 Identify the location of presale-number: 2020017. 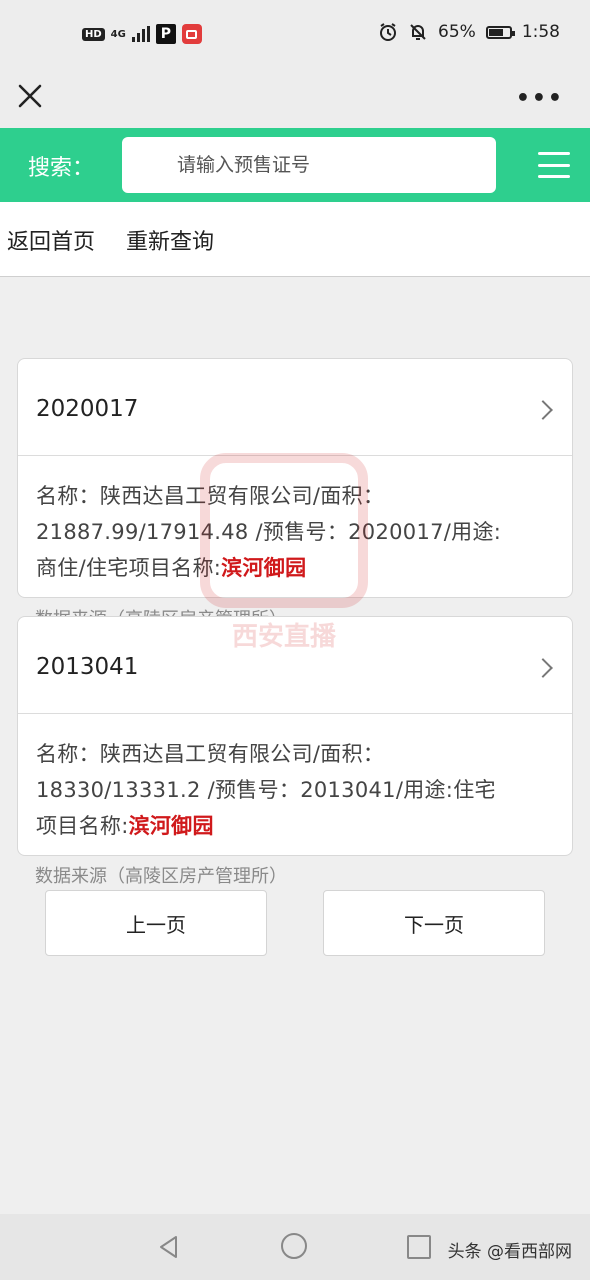
(87, 409).